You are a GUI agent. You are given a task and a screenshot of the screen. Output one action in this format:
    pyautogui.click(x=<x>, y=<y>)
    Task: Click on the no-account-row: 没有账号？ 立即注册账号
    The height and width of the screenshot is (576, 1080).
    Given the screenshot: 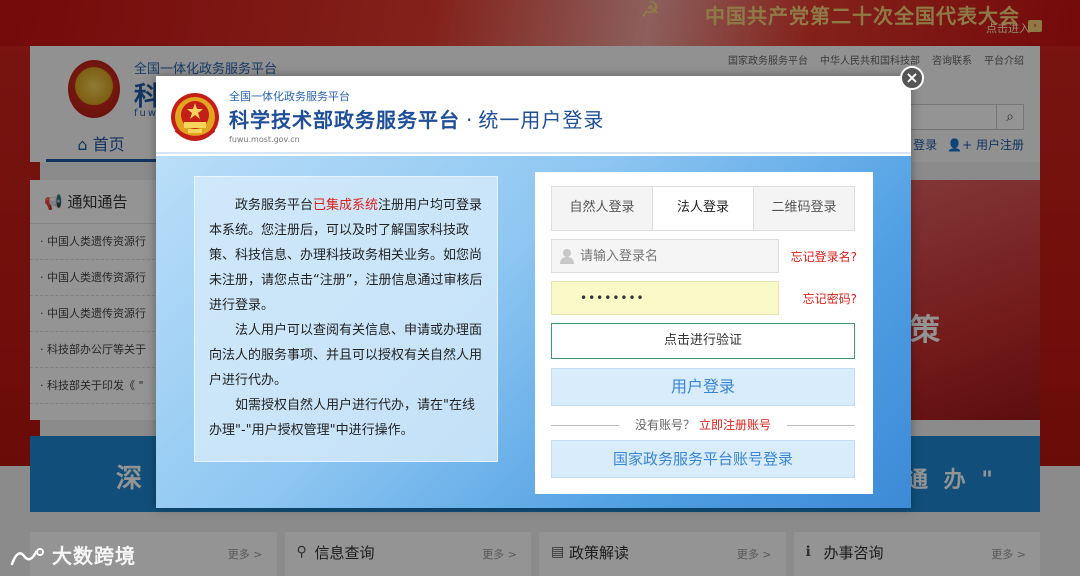 What is the action you would take?
    pyautogui.click(x=703, y=425)
    